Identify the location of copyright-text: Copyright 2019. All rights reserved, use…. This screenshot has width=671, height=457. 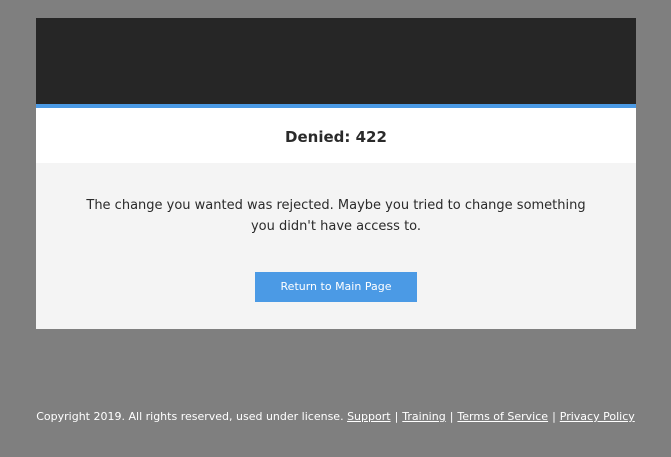
(190, 416).